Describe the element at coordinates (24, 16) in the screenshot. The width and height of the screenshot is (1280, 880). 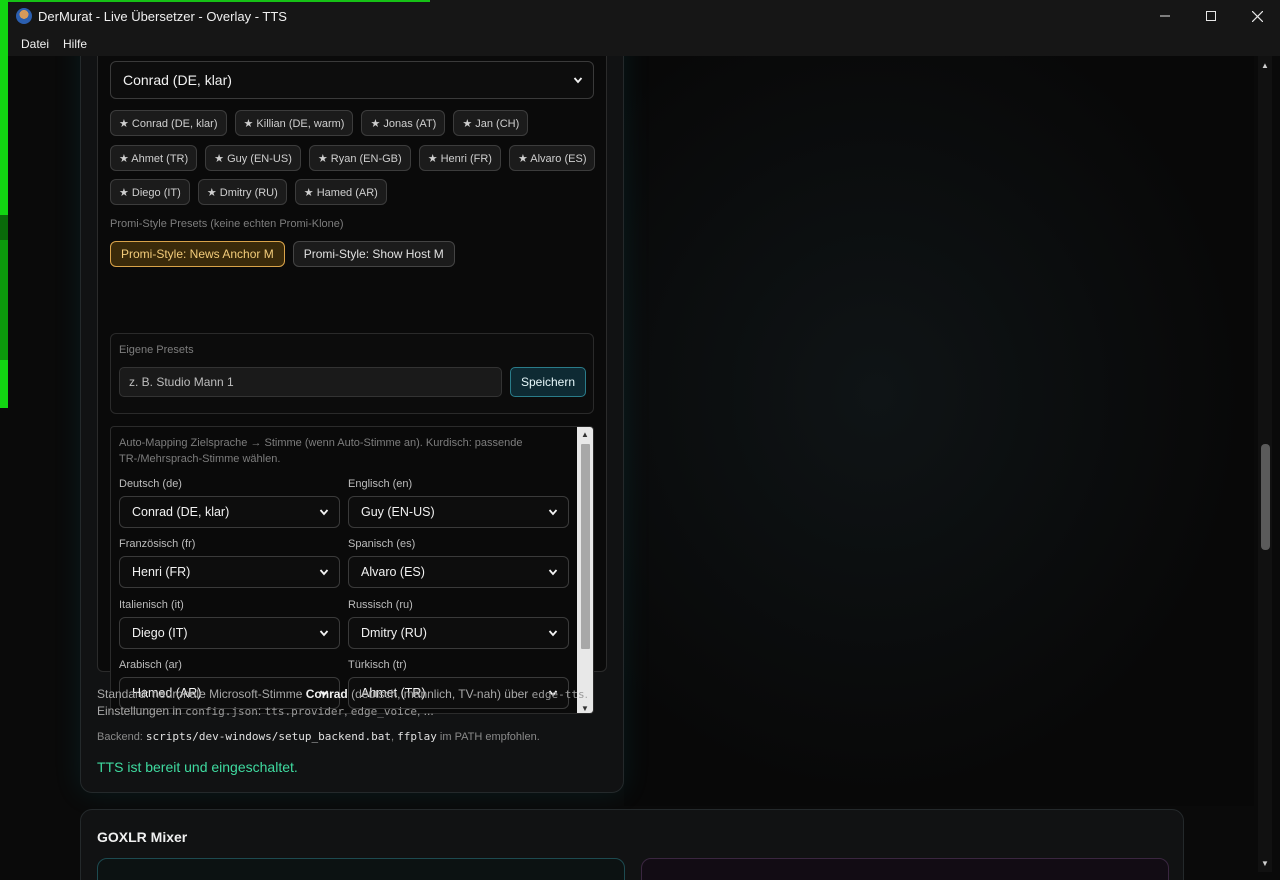
I see `app-icon` at that location.